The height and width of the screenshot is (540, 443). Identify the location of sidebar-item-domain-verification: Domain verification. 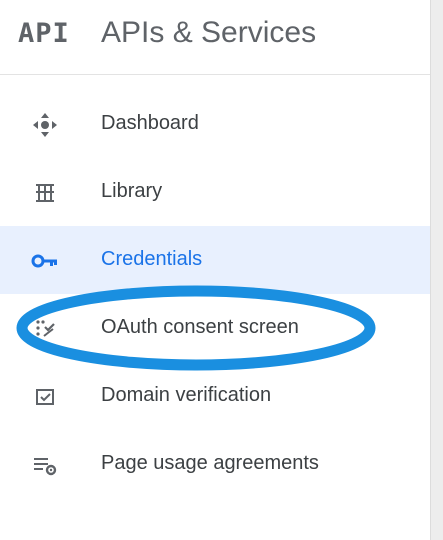
(215, 396).